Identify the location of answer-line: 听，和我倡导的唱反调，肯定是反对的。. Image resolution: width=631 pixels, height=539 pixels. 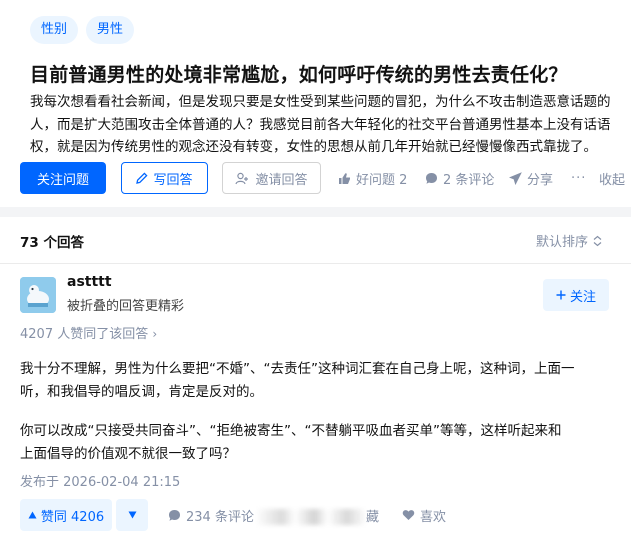
(141, 391).